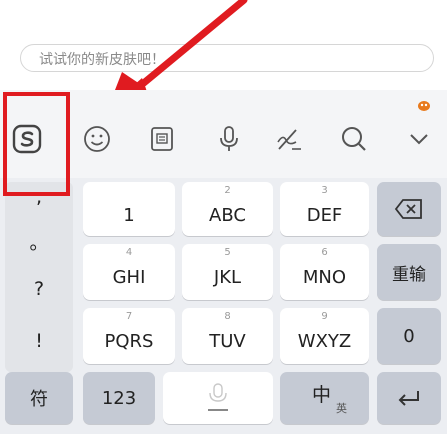  I want to click on symbol-question: ?, so click(39, 289).